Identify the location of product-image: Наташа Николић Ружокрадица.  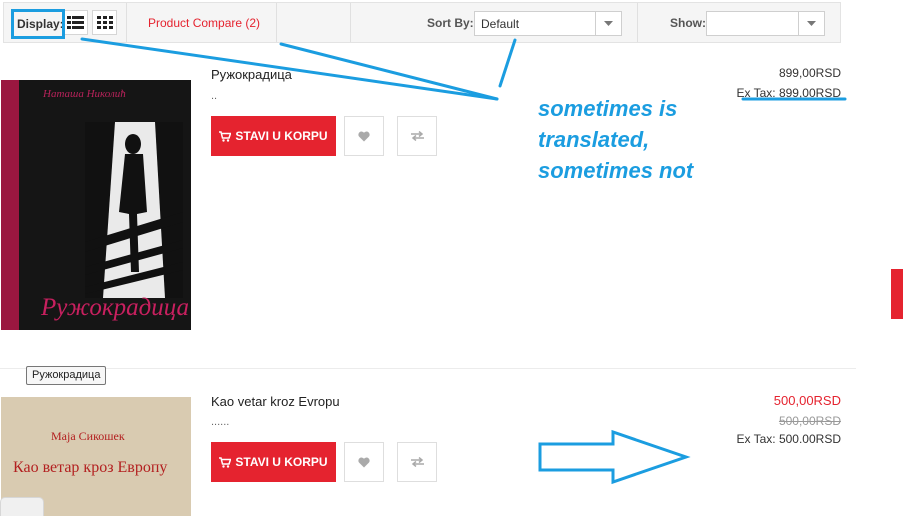
(96, 205).